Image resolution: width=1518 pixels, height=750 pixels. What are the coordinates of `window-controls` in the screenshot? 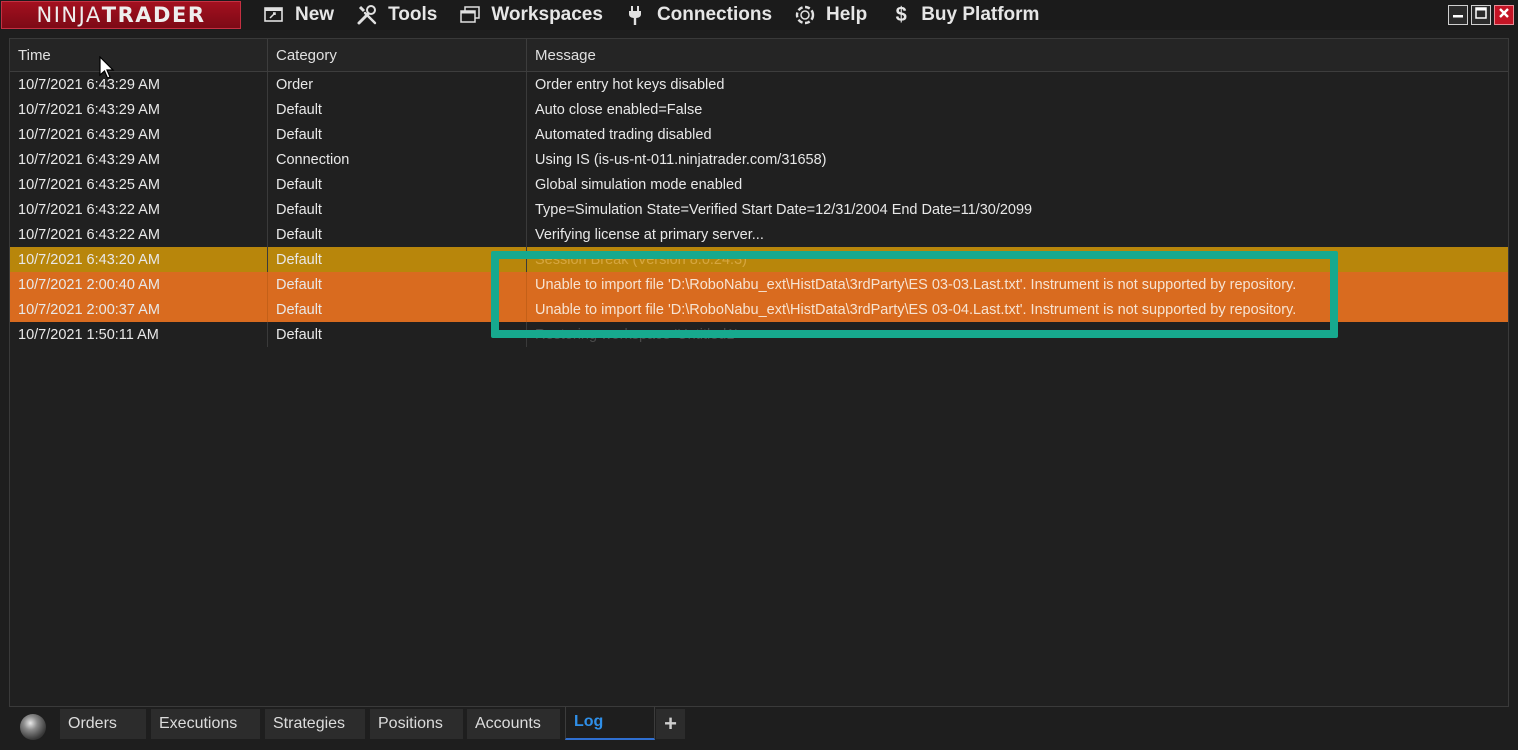 It's located at (1481, 15).